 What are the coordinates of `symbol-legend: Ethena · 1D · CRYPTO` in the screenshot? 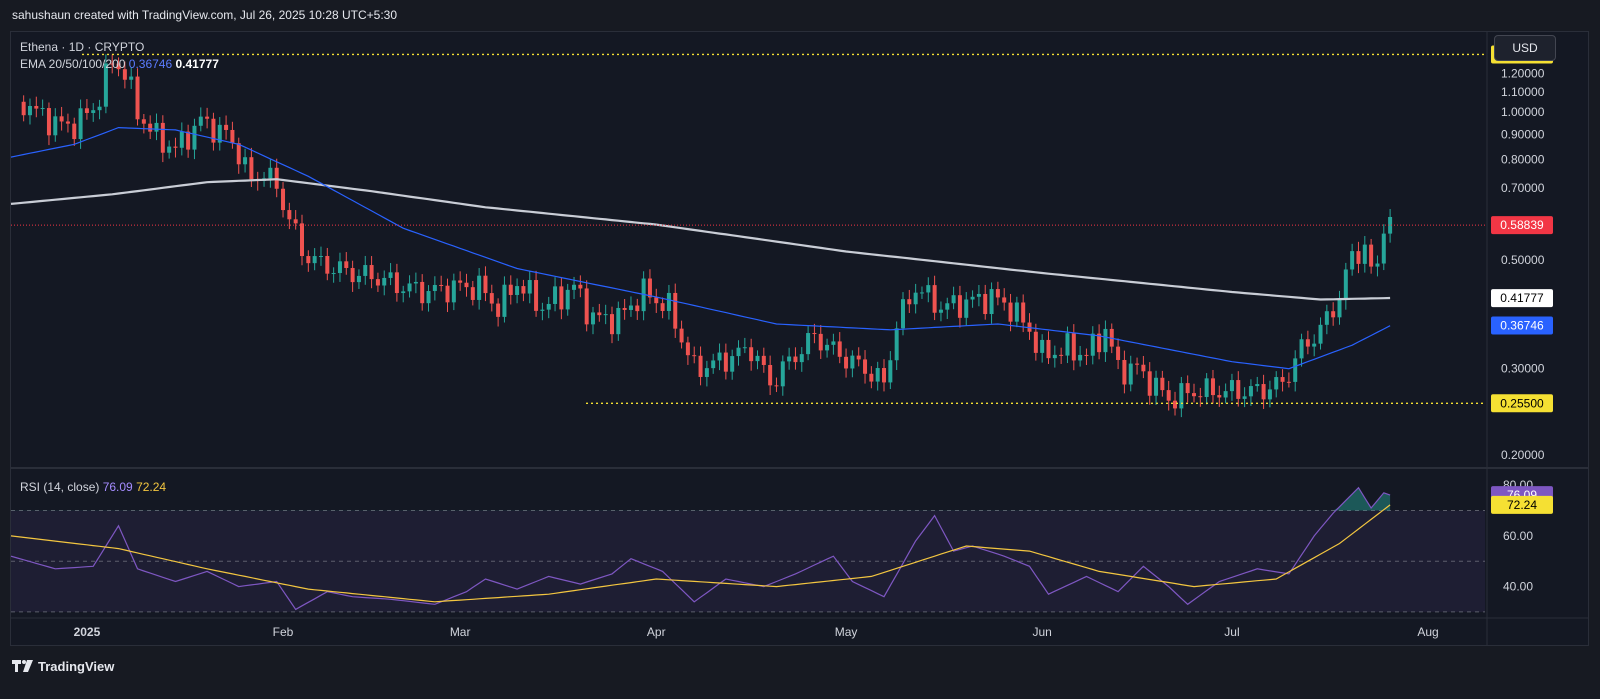 It's located at (82, 47).